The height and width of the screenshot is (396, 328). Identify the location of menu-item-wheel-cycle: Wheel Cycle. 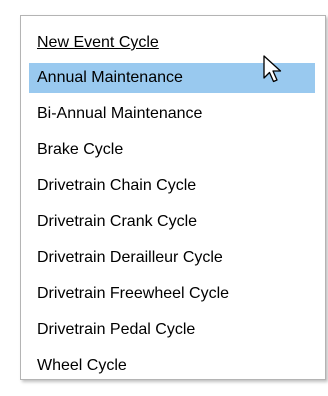
(172, 366).